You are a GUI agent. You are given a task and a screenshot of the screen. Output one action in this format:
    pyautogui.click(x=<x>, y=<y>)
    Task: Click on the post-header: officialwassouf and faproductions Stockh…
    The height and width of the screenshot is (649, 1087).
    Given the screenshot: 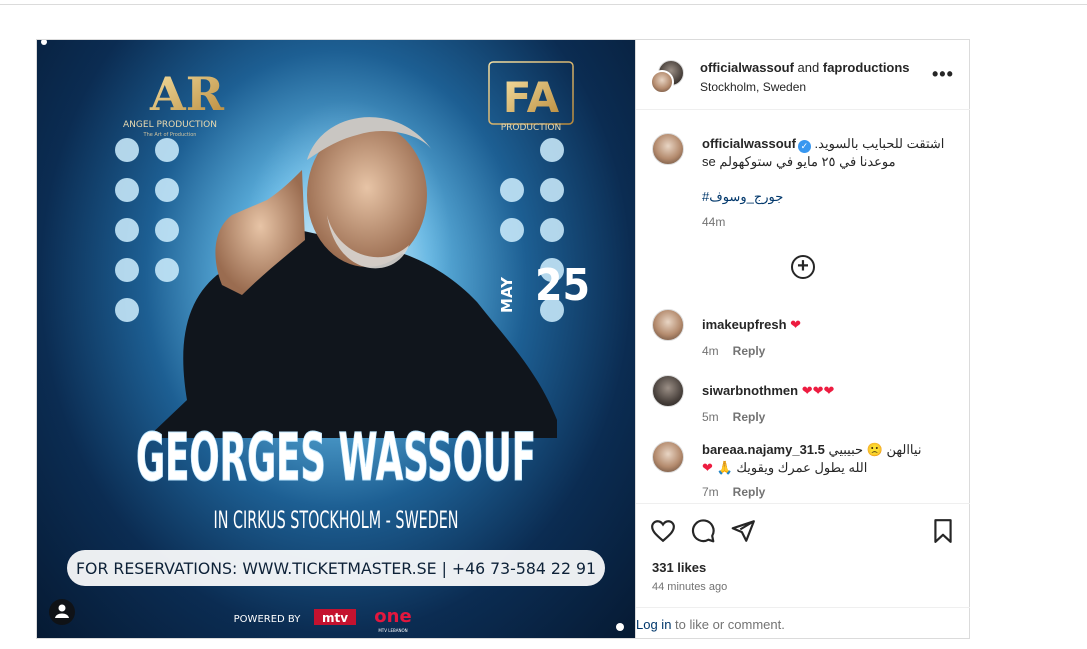 What is the action you would take?
    pyautogui.click(x=803, y=75)
    